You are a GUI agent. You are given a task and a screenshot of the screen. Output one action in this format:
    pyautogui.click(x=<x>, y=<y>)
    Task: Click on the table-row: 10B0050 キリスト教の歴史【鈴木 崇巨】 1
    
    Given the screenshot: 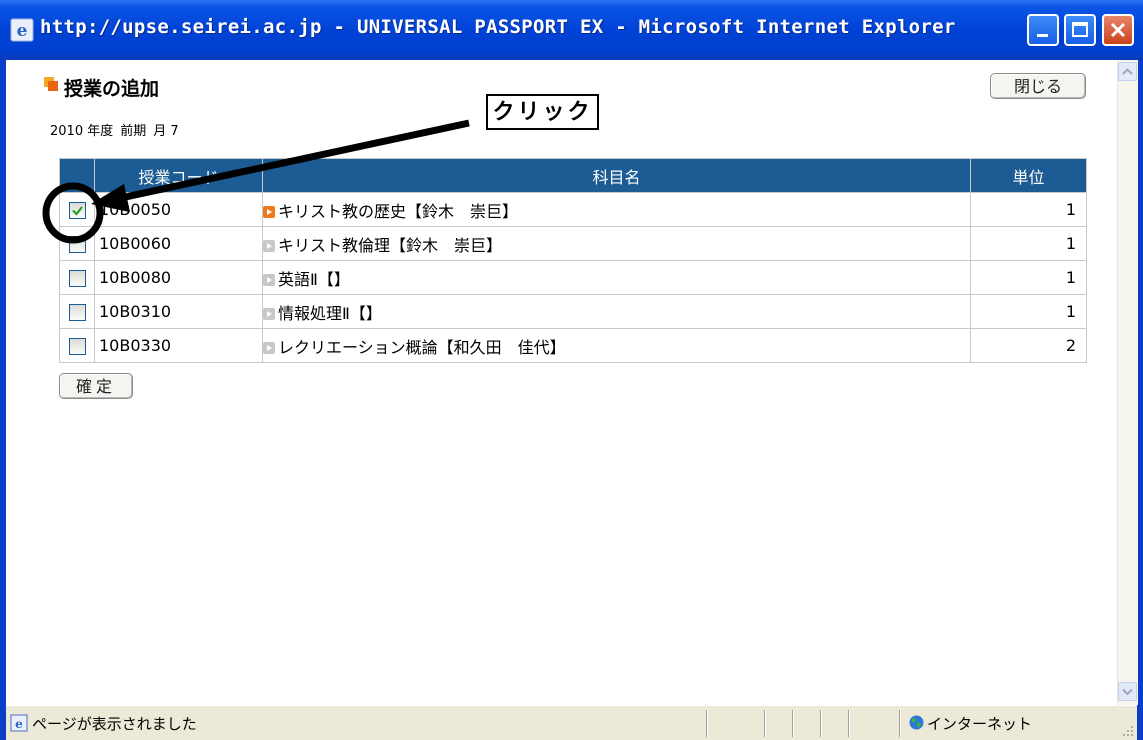 What is the action you would take?
    pyautogui.click(x=573, y=209)
    